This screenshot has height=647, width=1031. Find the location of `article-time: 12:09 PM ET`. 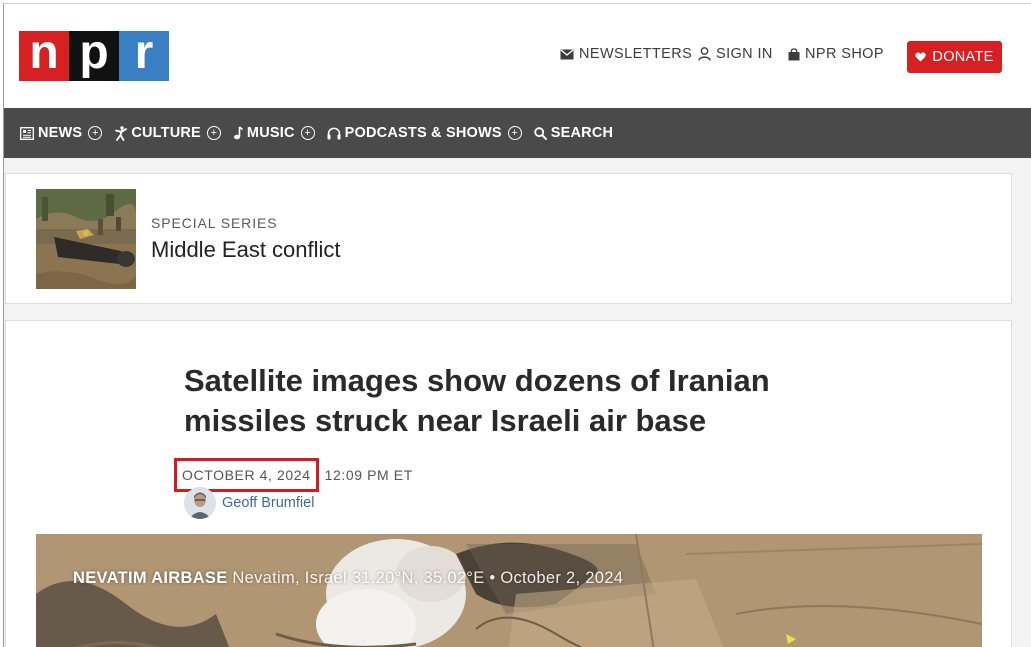

article-time: 12:09 PM ET is located at coordinates (368, 475).